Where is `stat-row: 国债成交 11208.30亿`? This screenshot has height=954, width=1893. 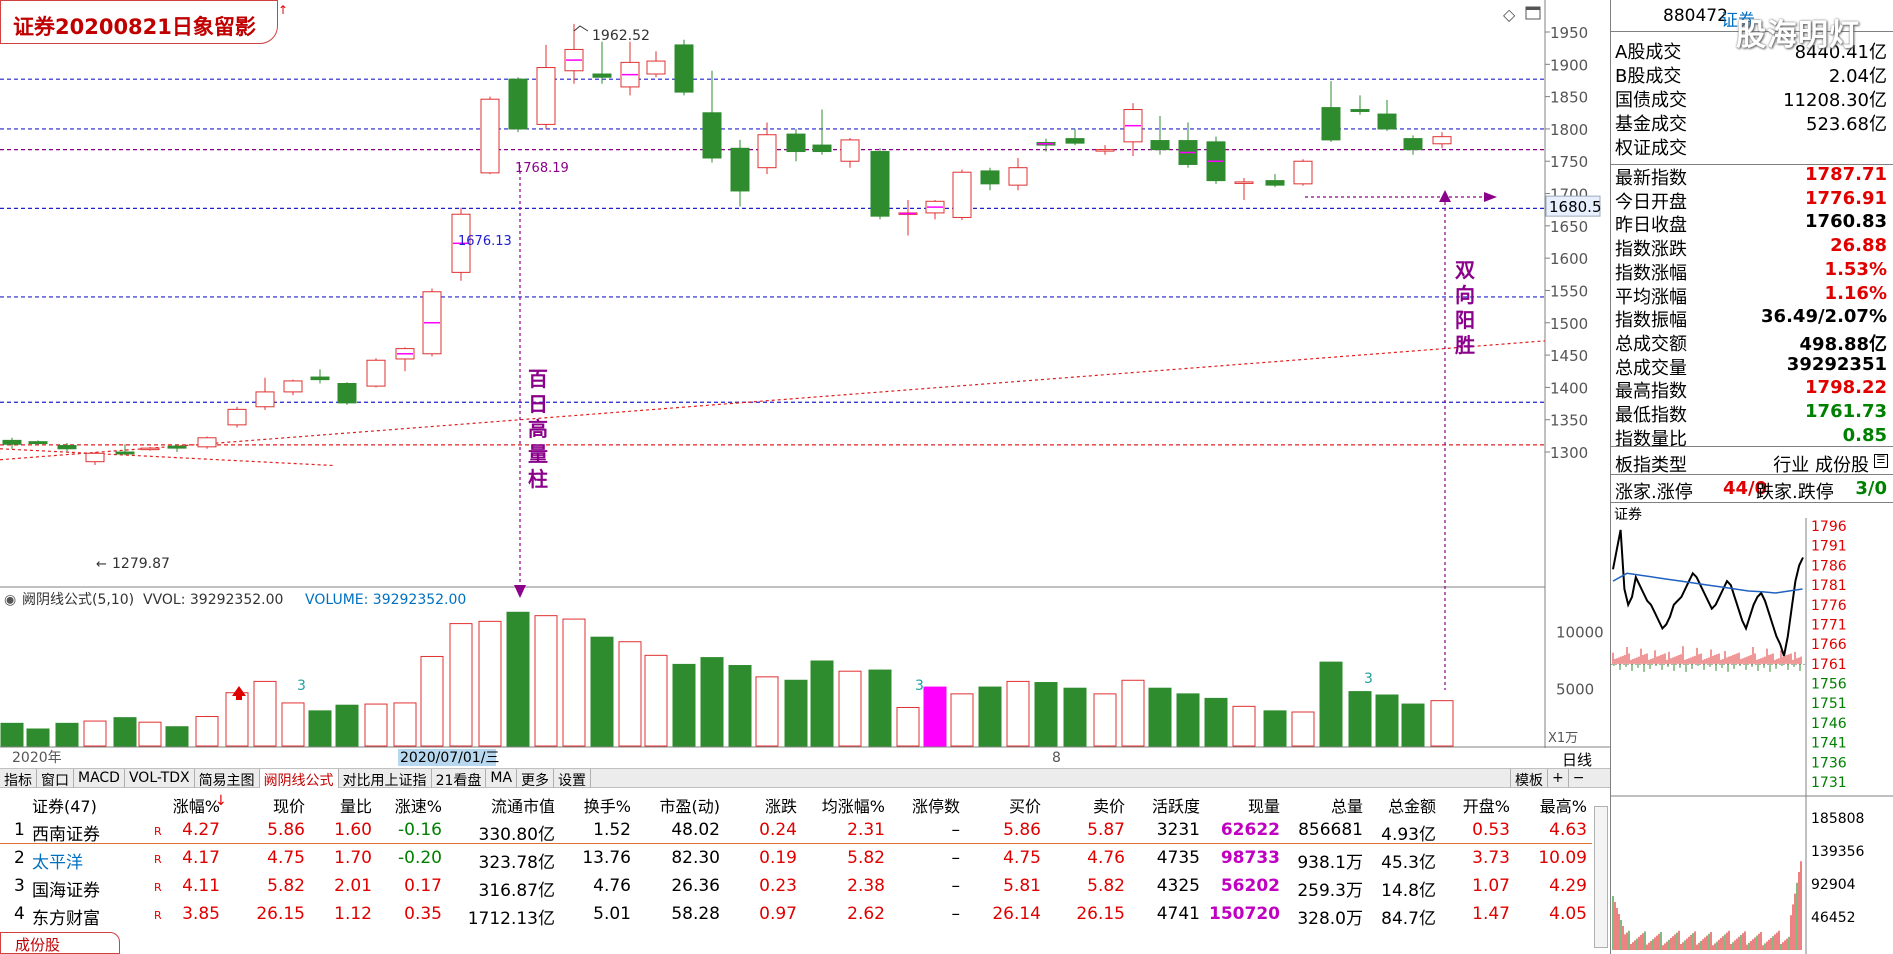
stat-row: 国债成交 11208.30亿 is located at coordinates (1752, 97).